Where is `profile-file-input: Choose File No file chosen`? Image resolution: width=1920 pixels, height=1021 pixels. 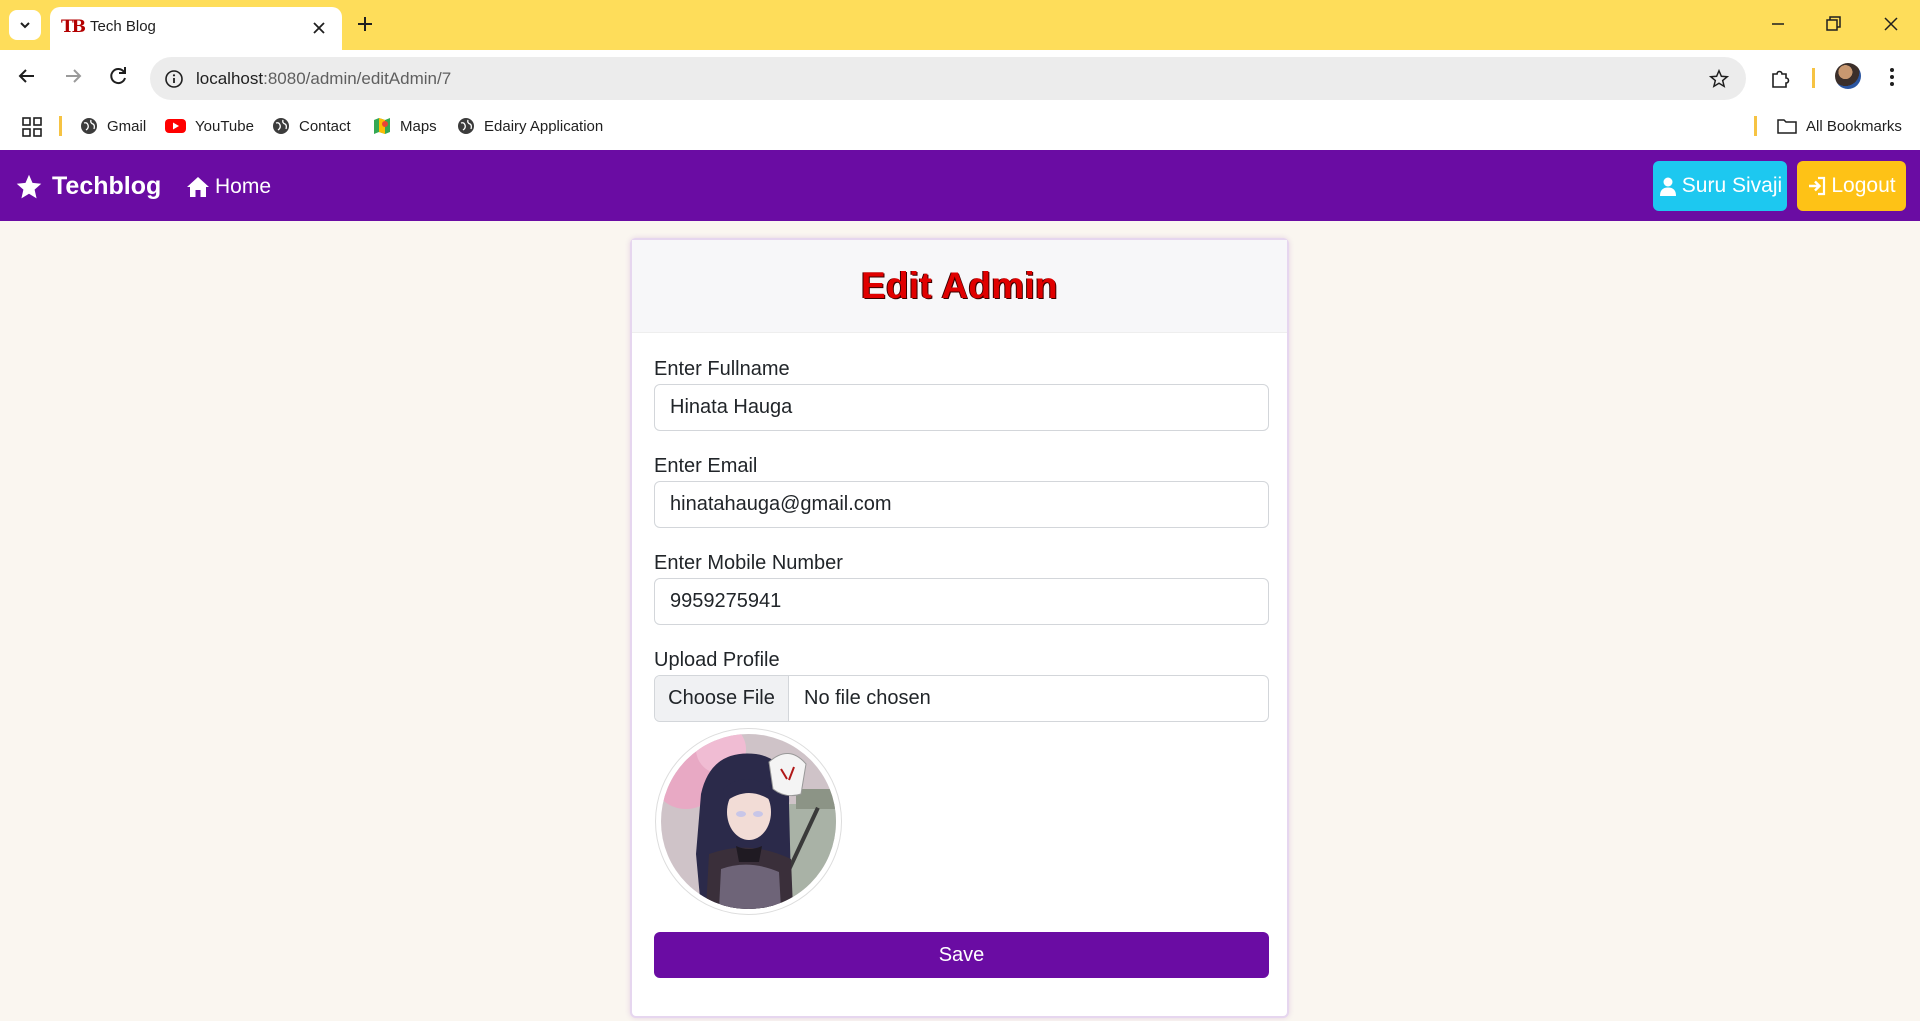 profile-file-input: Choose File No file chosen is located at coordinates (961, 698).